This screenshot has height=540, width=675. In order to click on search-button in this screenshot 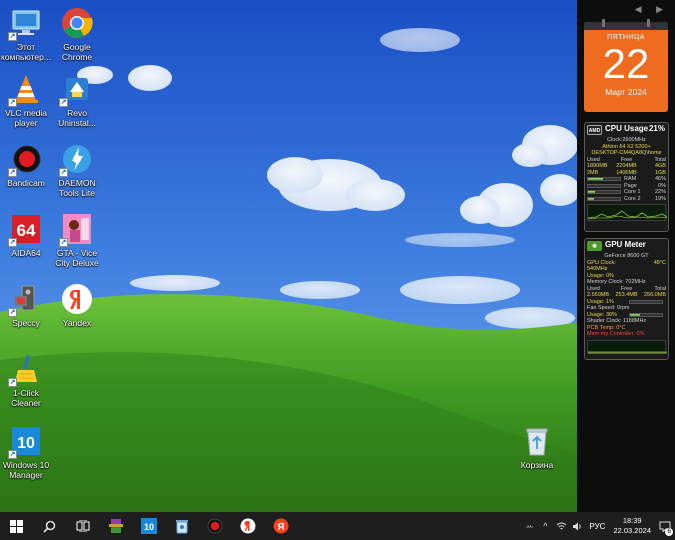, I will do `click(49, 526)`.